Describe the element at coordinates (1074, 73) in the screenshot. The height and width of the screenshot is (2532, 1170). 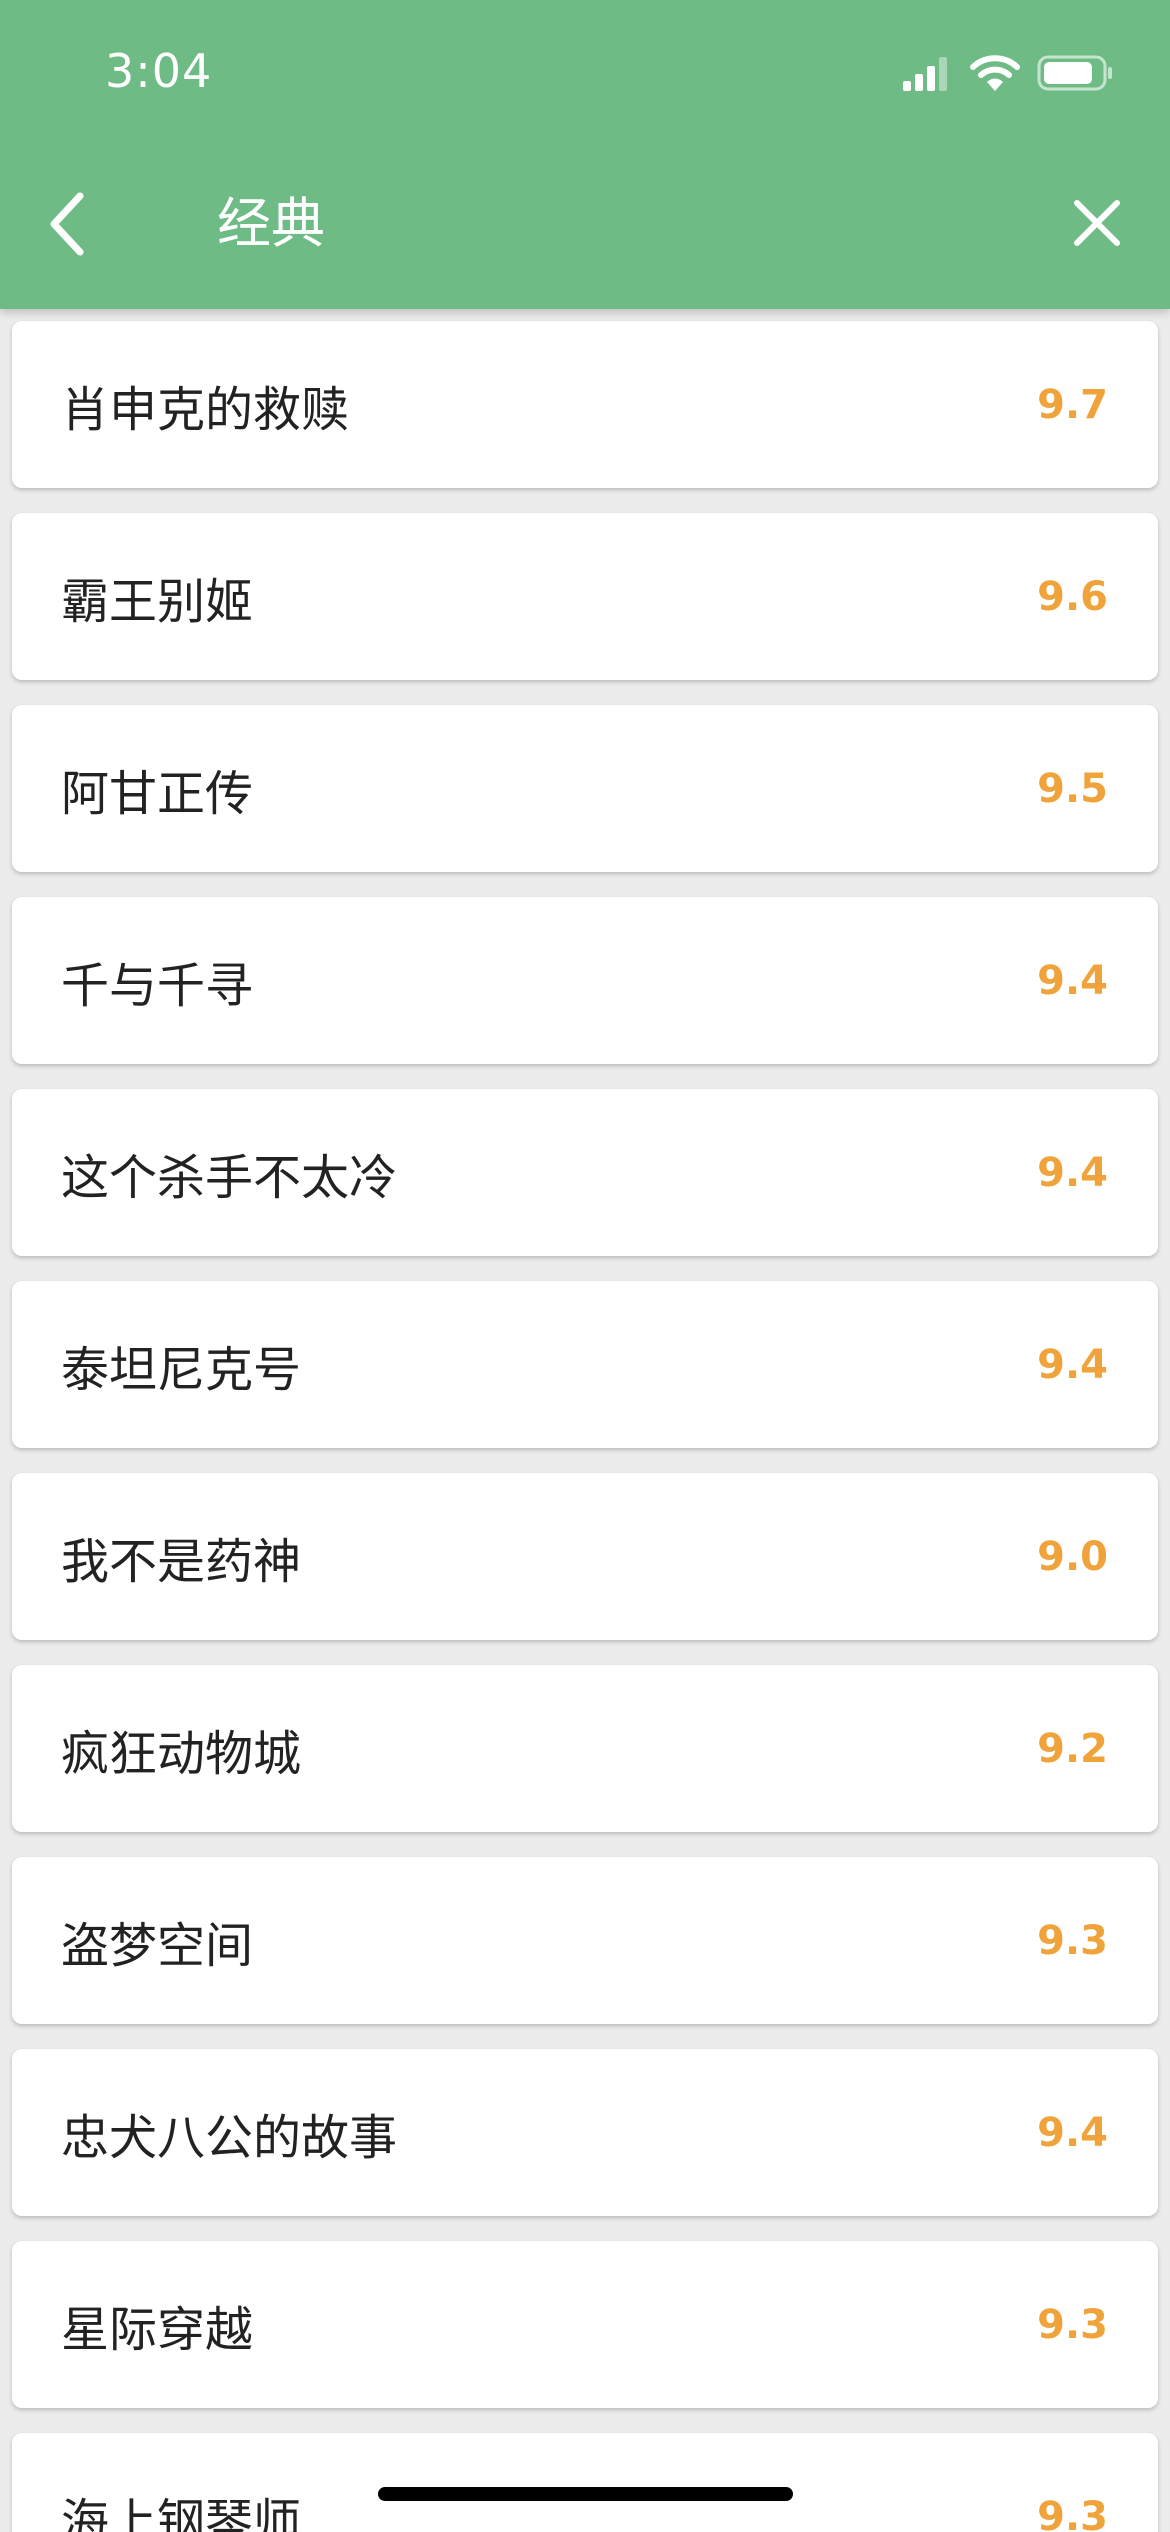
I see `battery-icon` at that location.